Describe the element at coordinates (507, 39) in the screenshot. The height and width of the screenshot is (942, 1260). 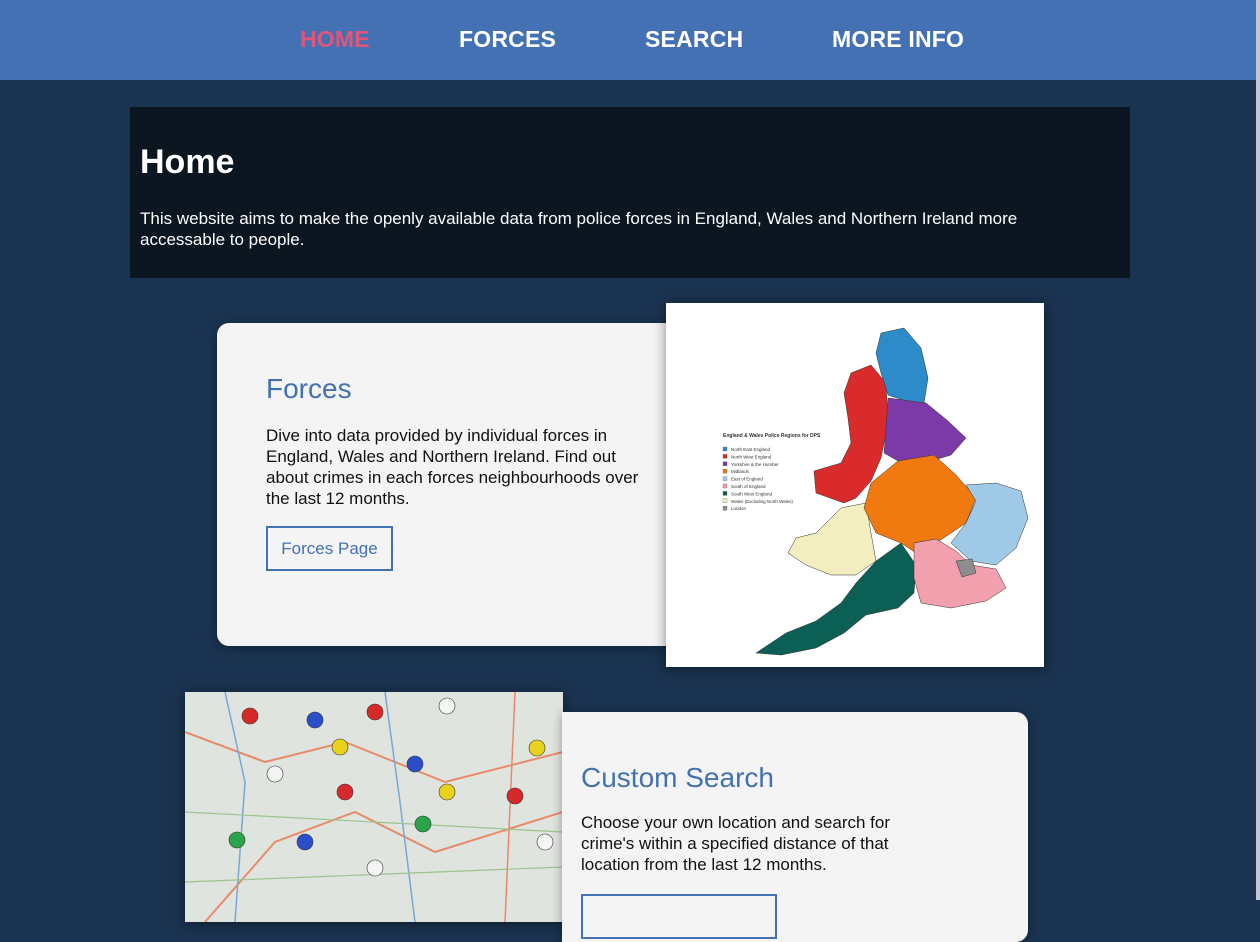
I see `nav-forces-link: FORCES` at that location.